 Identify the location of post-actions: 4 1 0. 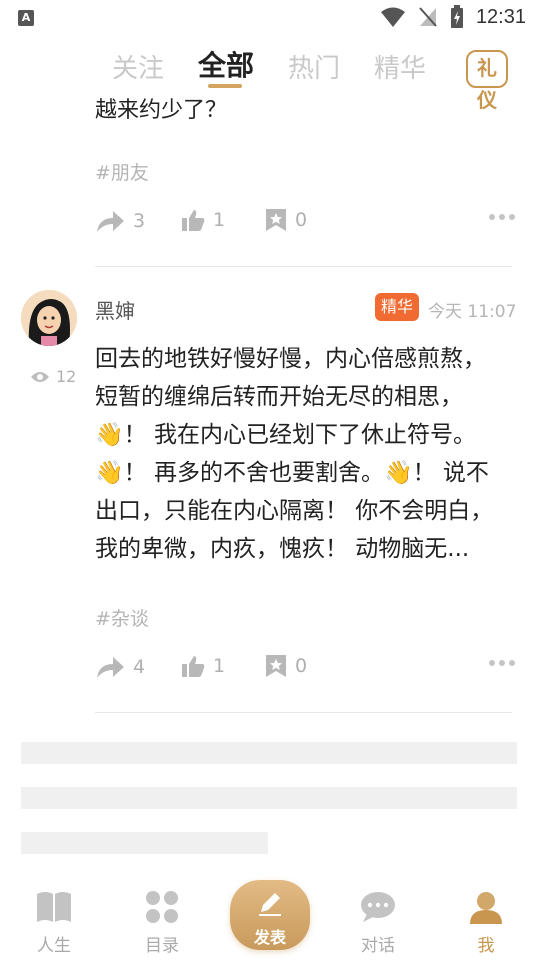
(305, 669).